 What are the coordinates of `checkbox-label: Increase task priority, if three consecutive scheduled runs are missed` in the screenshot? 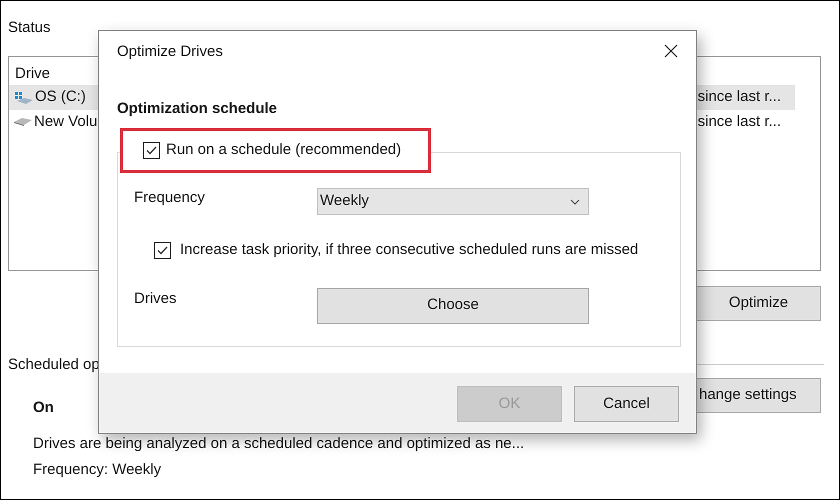 It's located at (409, 250).